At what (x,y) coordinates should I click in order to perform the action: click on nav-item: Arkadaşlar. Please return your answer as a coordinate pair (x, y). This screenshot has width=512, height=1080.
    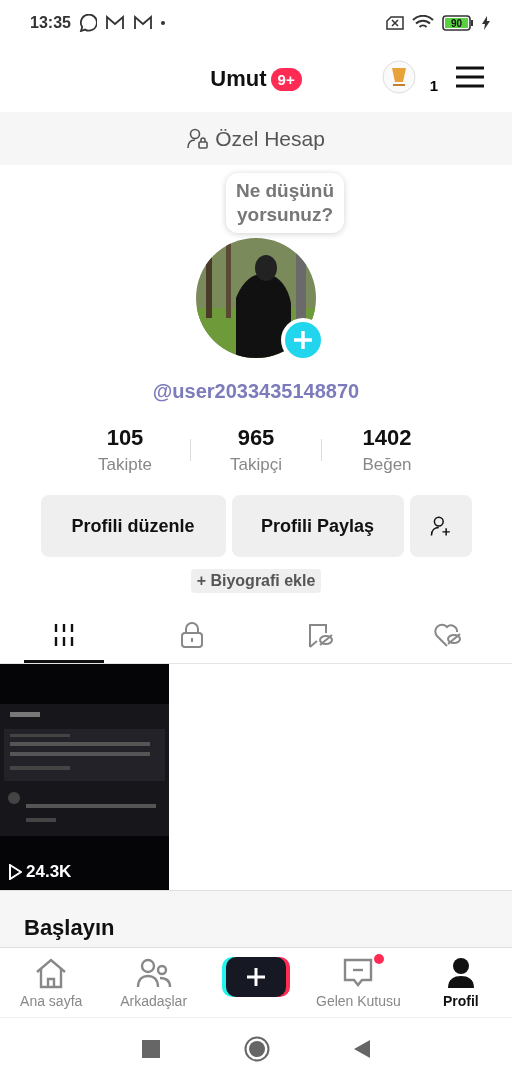
    Looking at the image, I should click on (153, 982).